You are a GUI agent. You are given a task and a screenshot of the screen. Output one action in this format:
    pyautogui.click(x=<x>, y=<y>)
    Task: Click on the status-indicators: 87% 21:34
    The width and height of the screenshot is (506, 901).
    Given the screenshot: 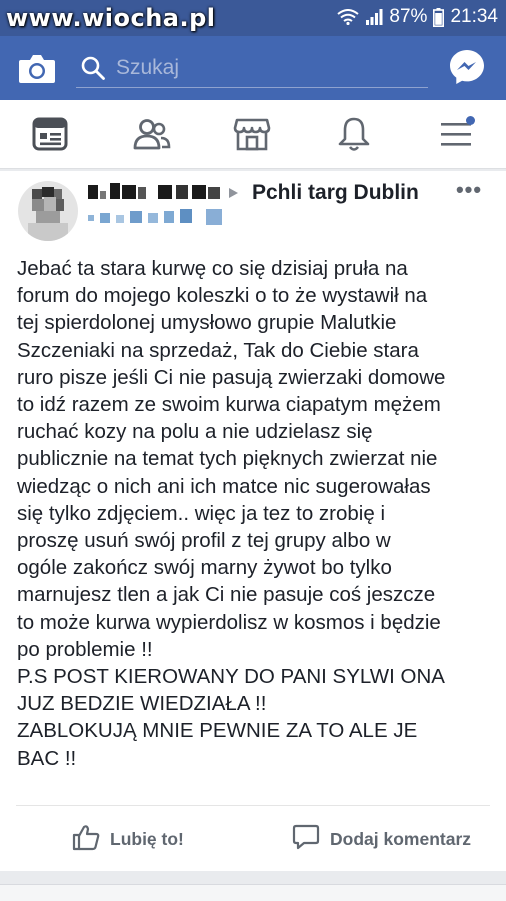 What is the action you would take?
    pyautogui.click(x=417, y=17)
    